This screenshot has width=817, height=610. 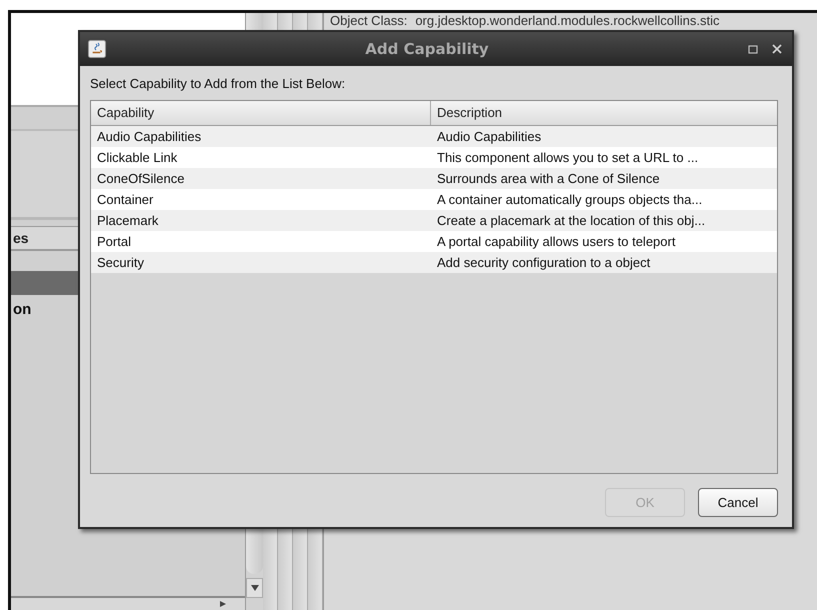 I want to click on capability-name: Audio Capabilities, so click(x=149, y=136).